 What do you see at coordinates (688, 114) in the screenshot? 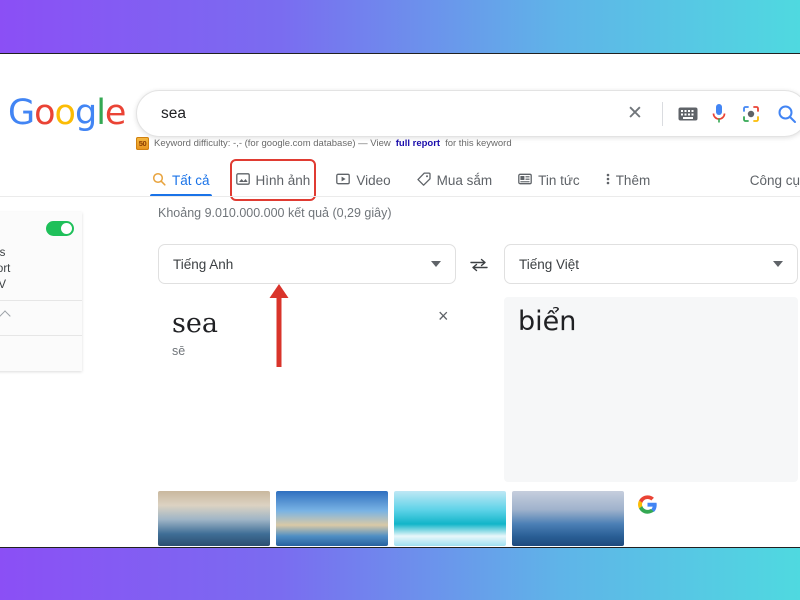
I see `keyboard-icon` at bounding box center [688, 114].